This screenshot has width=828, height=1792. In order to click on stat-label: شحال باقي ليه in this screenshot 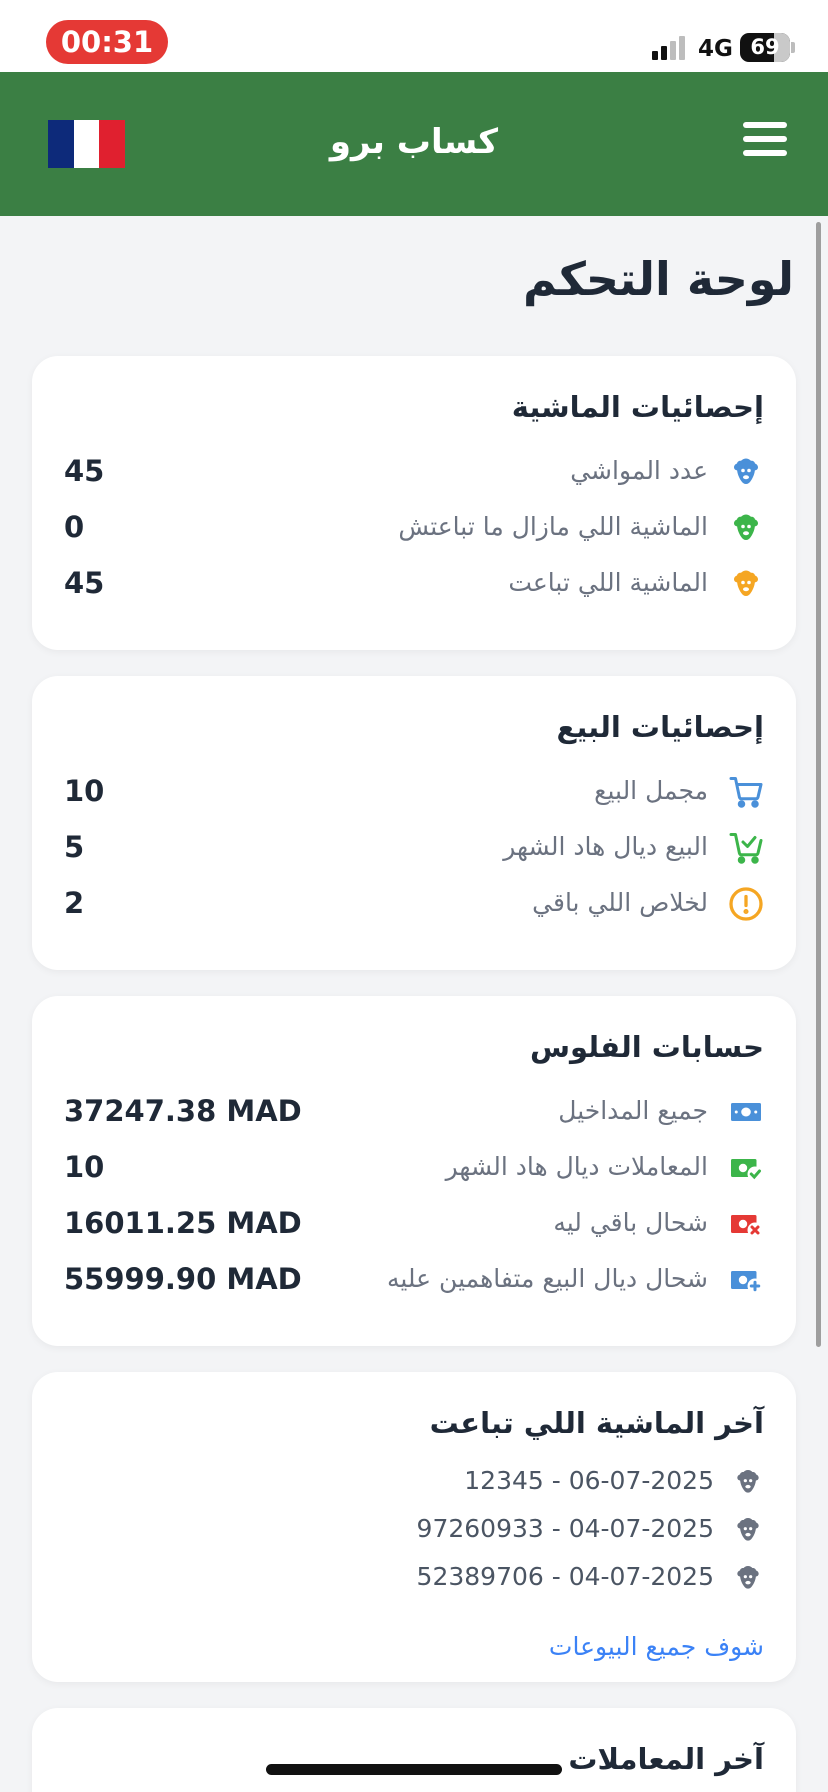, I will do `click(630, 1222)`.